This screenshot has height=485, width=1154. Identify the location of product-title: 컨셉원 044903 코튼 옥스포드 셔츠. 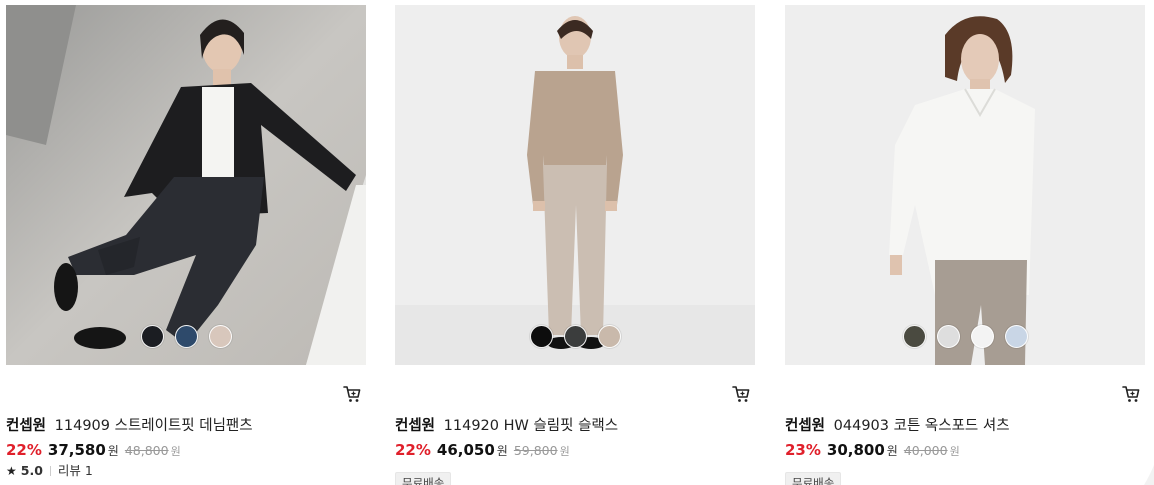
(897, 426).